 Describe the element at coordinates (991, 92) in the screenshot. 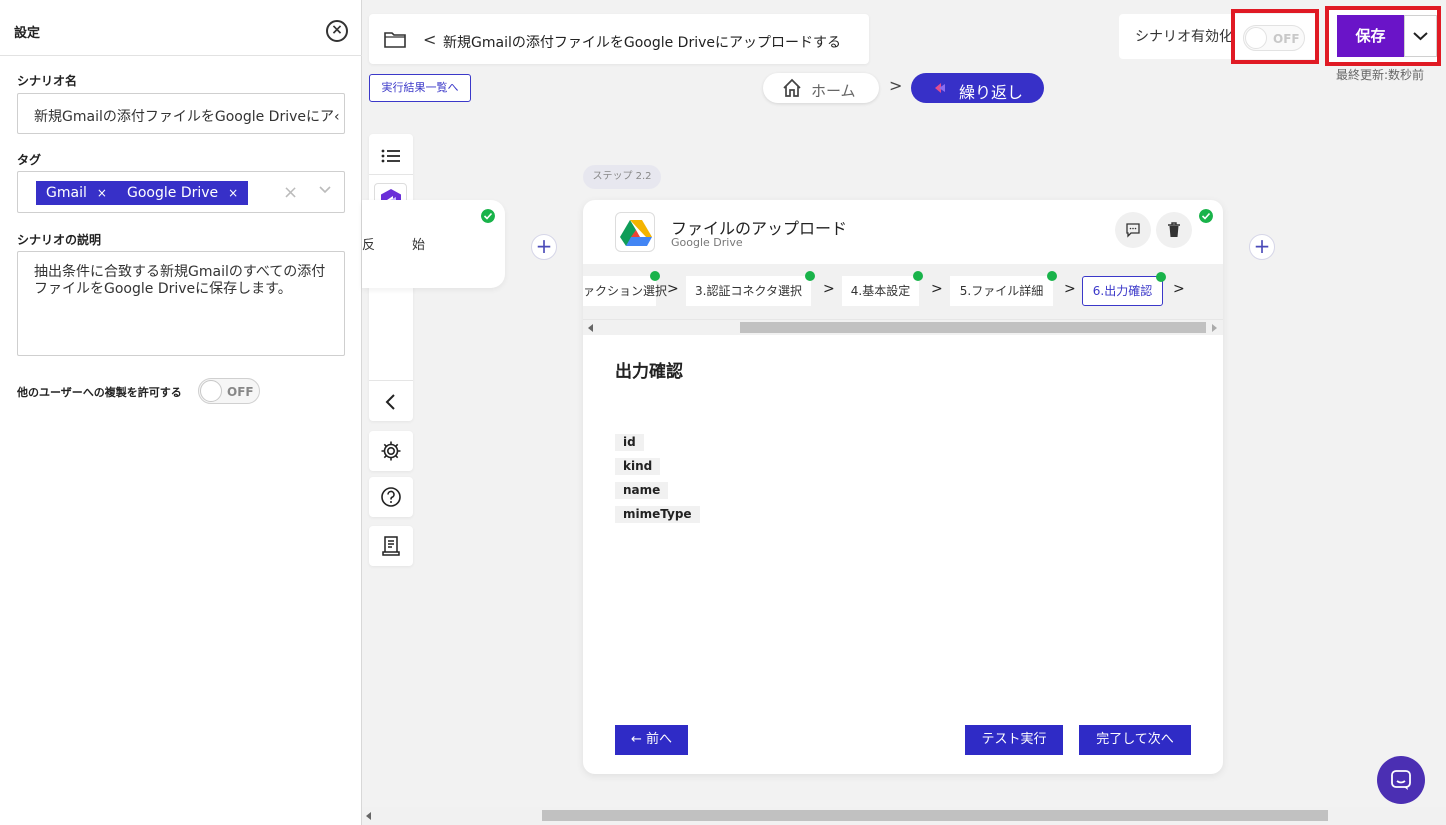

I see `breadcrumb-current-label: 繰り返し` at that location.